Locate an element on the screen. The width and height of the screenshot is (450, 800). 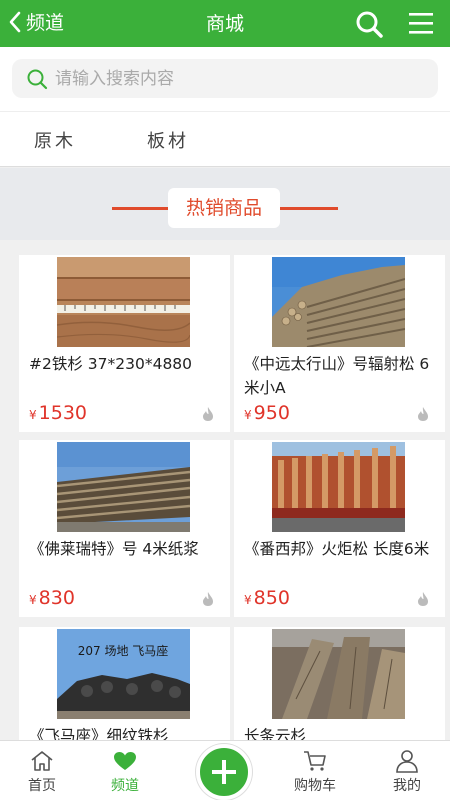
user-icon is located at coordinates (407, 761).